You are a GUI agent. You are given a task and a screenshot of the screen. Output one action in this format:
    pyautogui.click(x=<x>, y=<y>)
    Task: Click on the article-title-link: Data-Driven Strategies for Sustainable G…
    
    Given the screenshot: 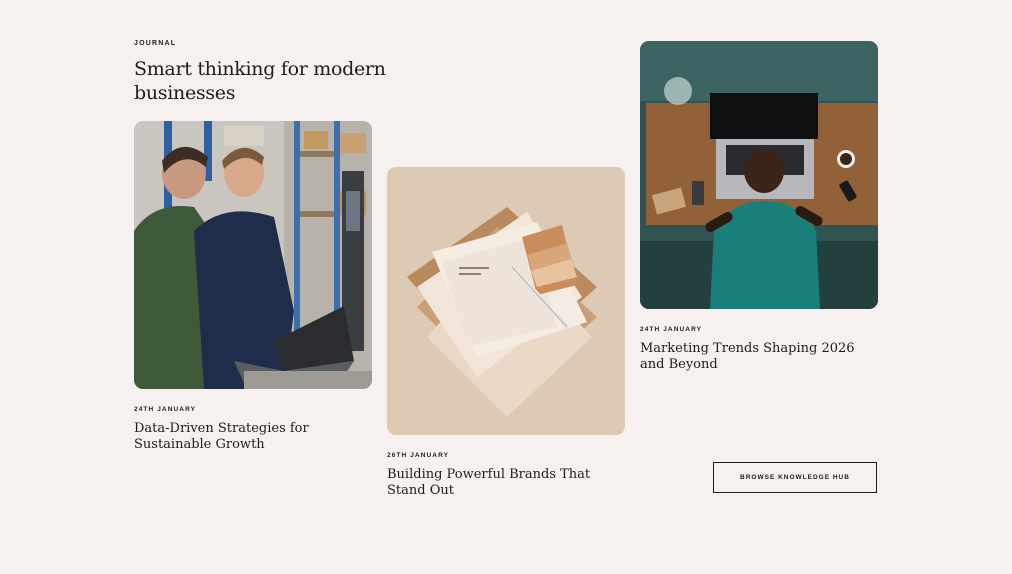 What is the action you would take?
    pyautogui.click(x=244, y=437)
    